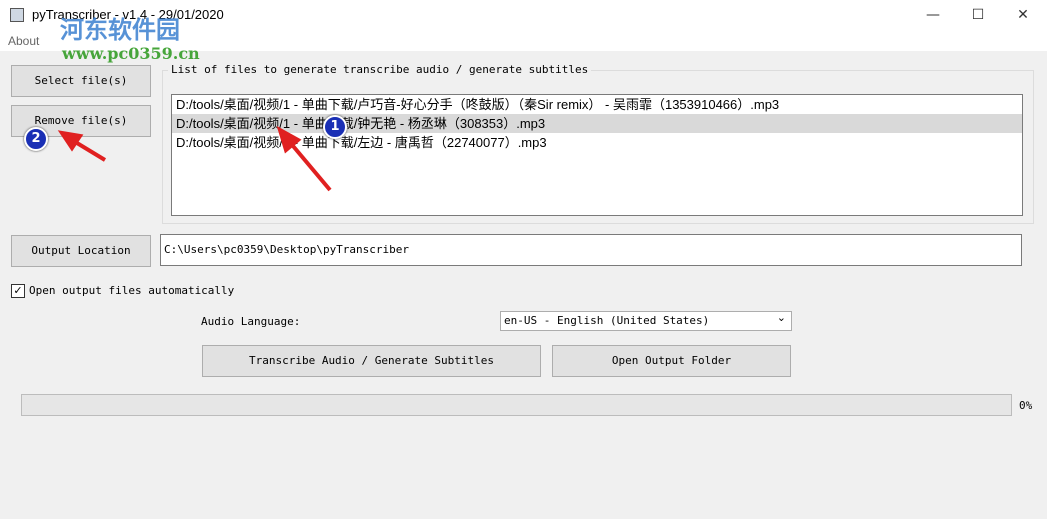 The width and height of the screenshot is (1047, 519). I want to click on annotation-arrows, so click(194, 158).